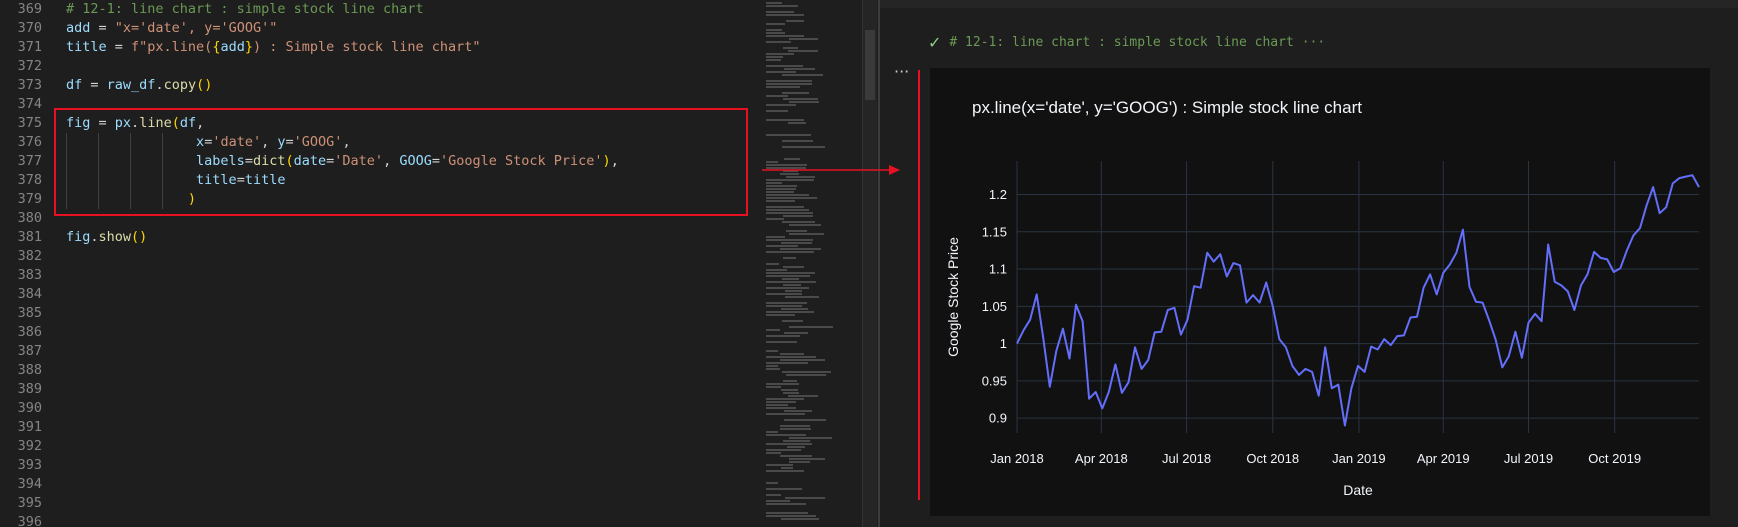 This screenshot has width=1738, height=527. I want to click on code-token: show, so click(115, 237).